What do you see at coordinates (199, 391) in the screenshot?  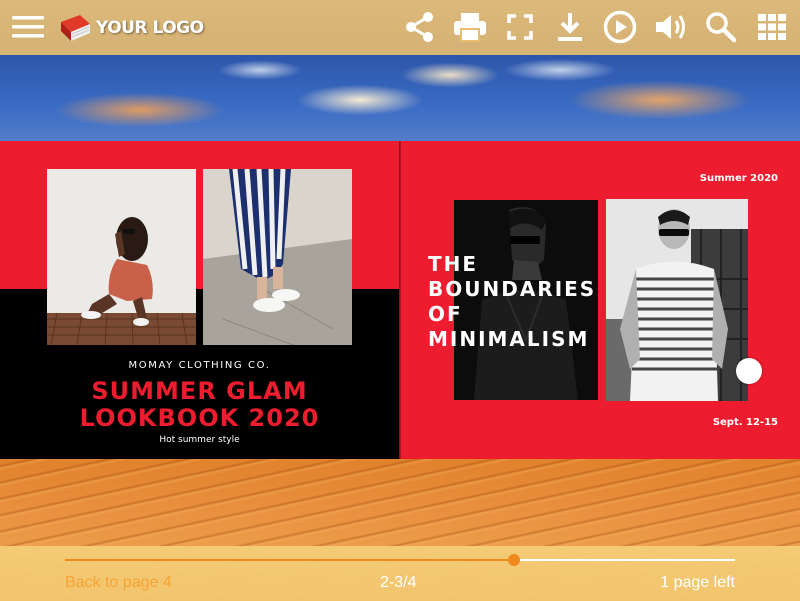 I see `lookbook-title-line1: SUMMER GLAM` at bounding box center [199, 391].